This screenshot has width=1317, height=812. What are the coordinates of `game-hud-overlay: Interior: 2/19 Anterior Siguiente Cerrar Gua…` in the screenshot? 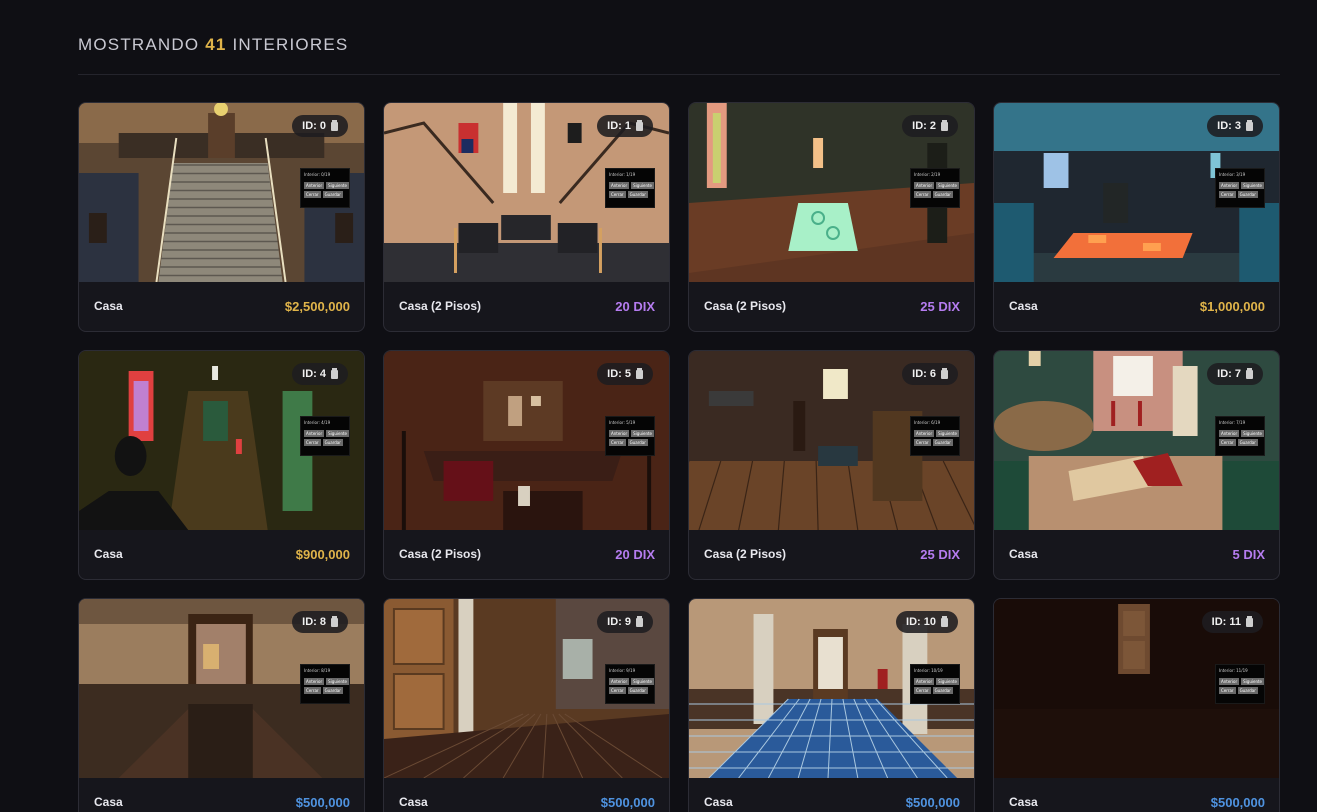 It's located at (935, 188).